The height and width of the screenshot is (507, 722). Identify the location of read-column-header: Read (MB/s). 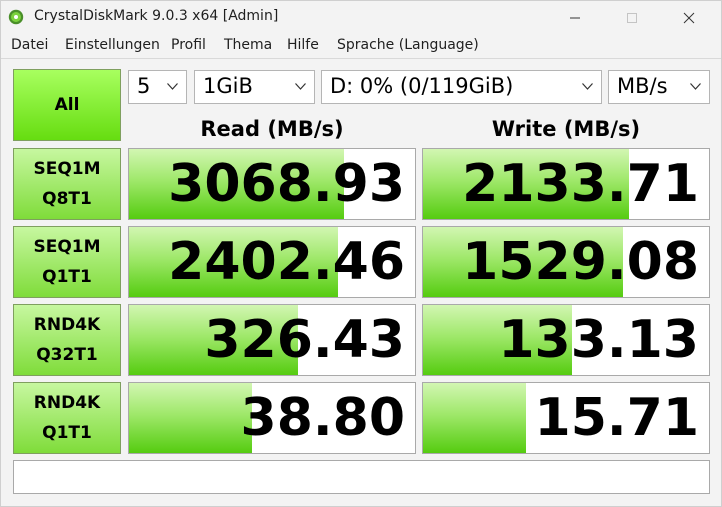
(272, 129).